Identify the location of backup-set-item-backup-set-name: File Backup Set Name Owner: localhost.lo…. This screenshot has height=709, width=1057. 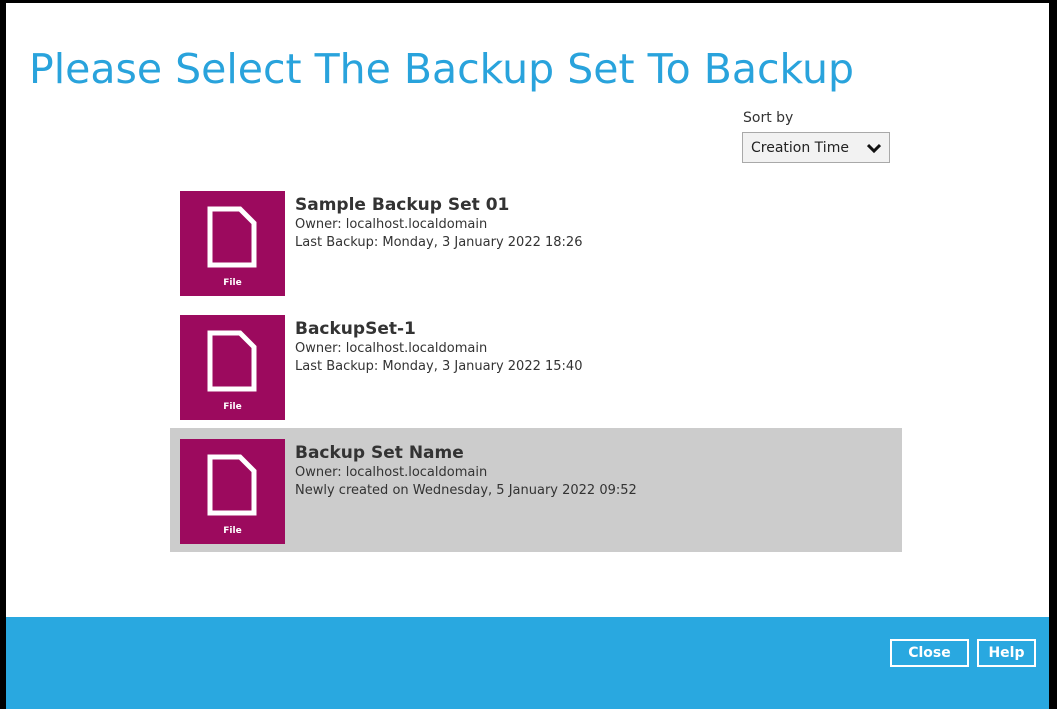
(536, 490).